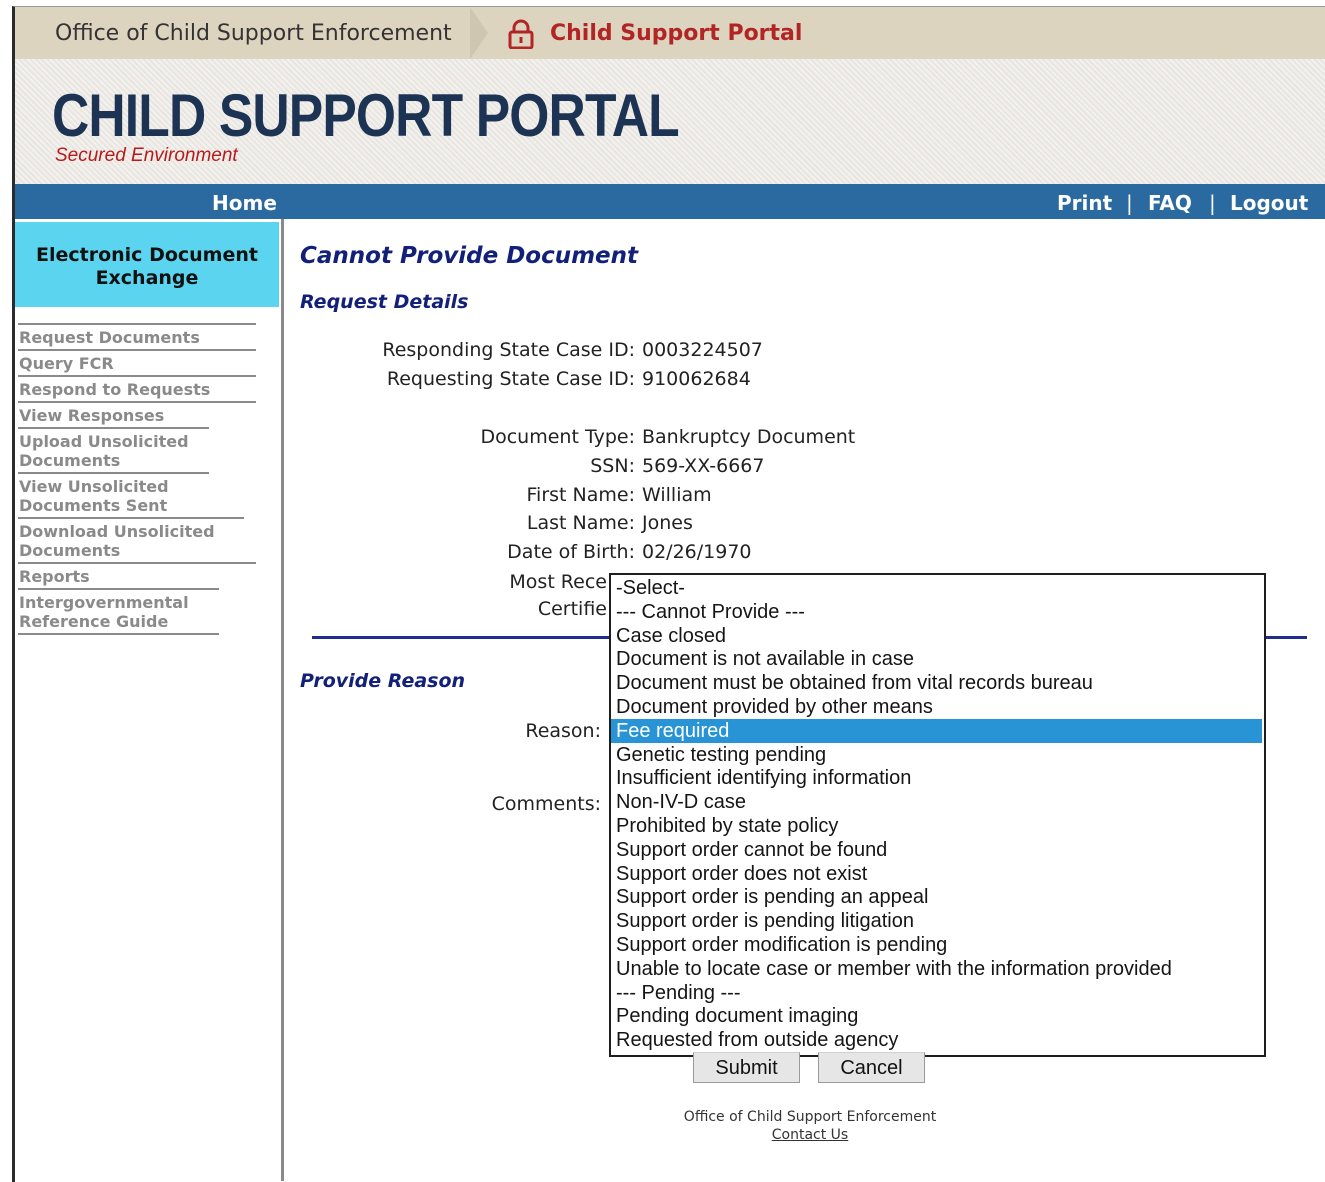 The height and width of the screenshot is (1182, 1325). I want to click on agency-link: Office of Child Support Enforcement, so click(253, 33).